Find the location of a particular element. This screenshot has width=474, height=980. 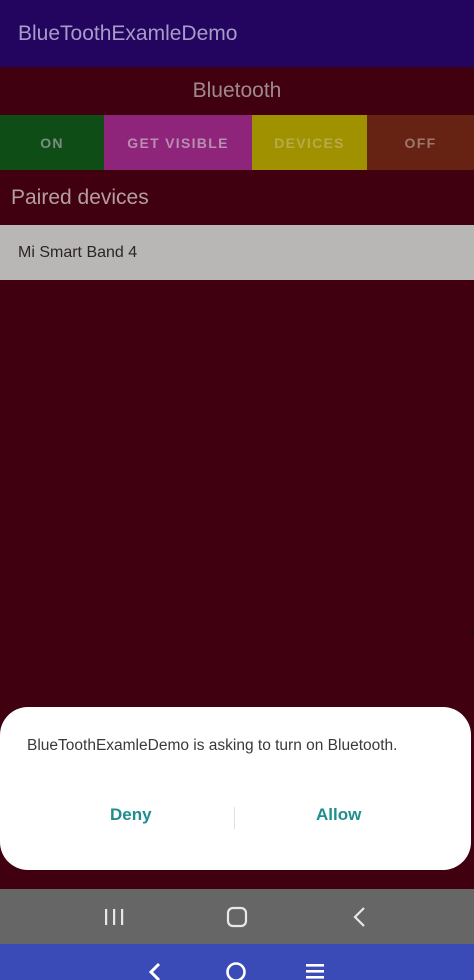

bluetooth-button-row: ON GET VISIBLE DEVICES OFF is located at coordinates (237, 142).